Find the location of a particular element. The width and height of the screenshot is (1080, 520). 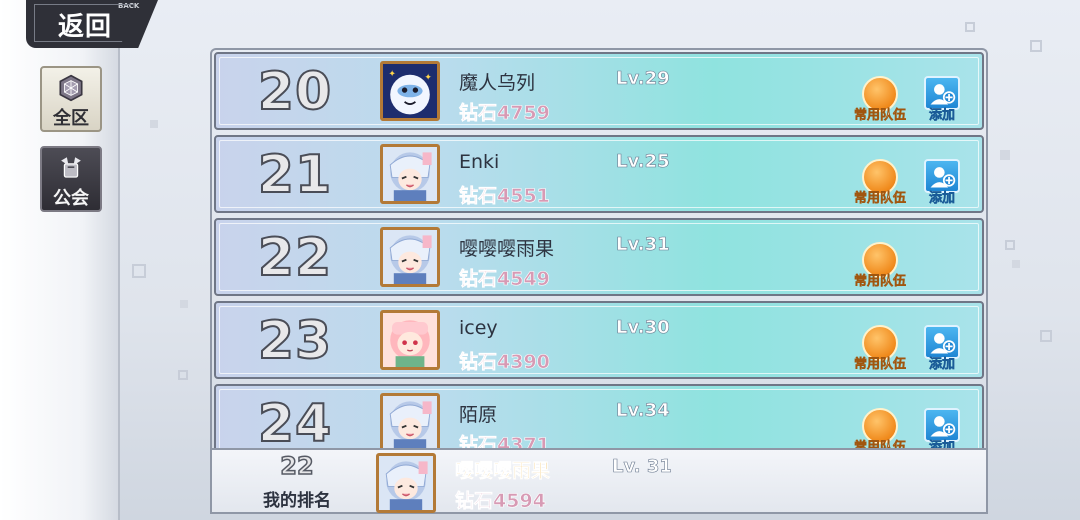

ranking-row: 21 Enki 钻石4551 Lv.25 常用队伍 添加 is located at coordinates (599, 174).